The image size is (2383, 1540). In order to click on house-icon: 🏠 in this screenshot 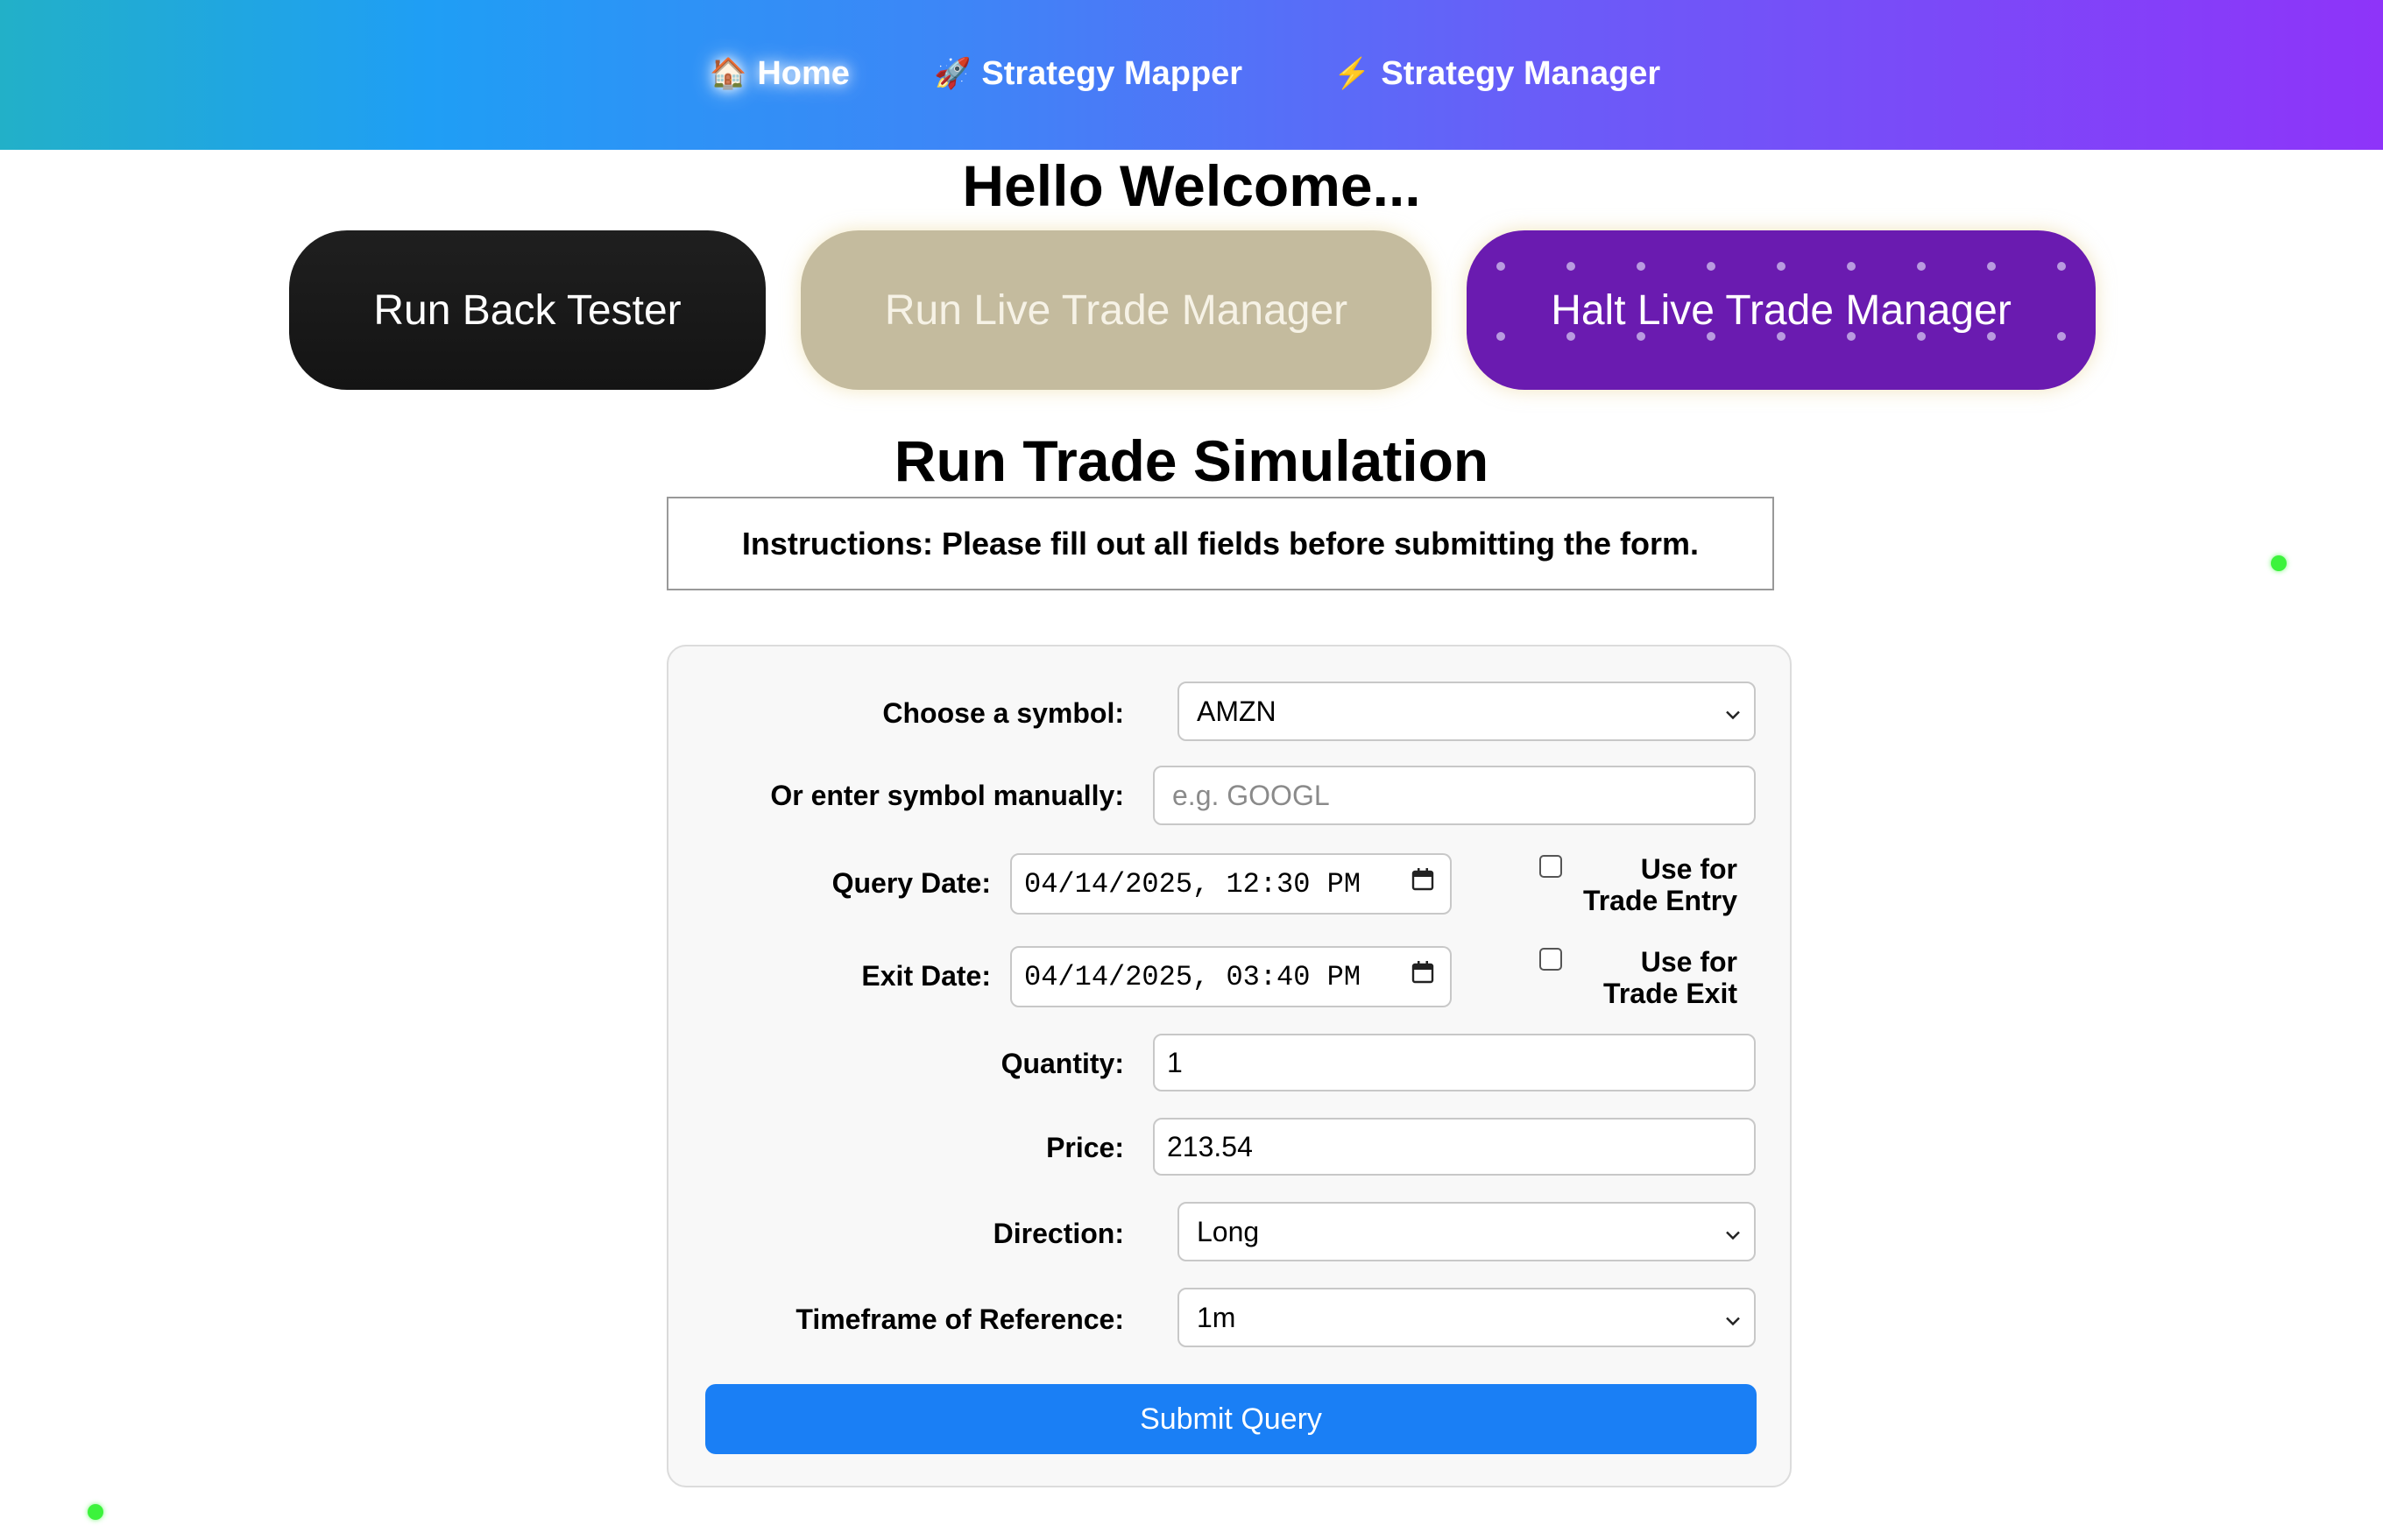, I will do `click(728, 73)`.